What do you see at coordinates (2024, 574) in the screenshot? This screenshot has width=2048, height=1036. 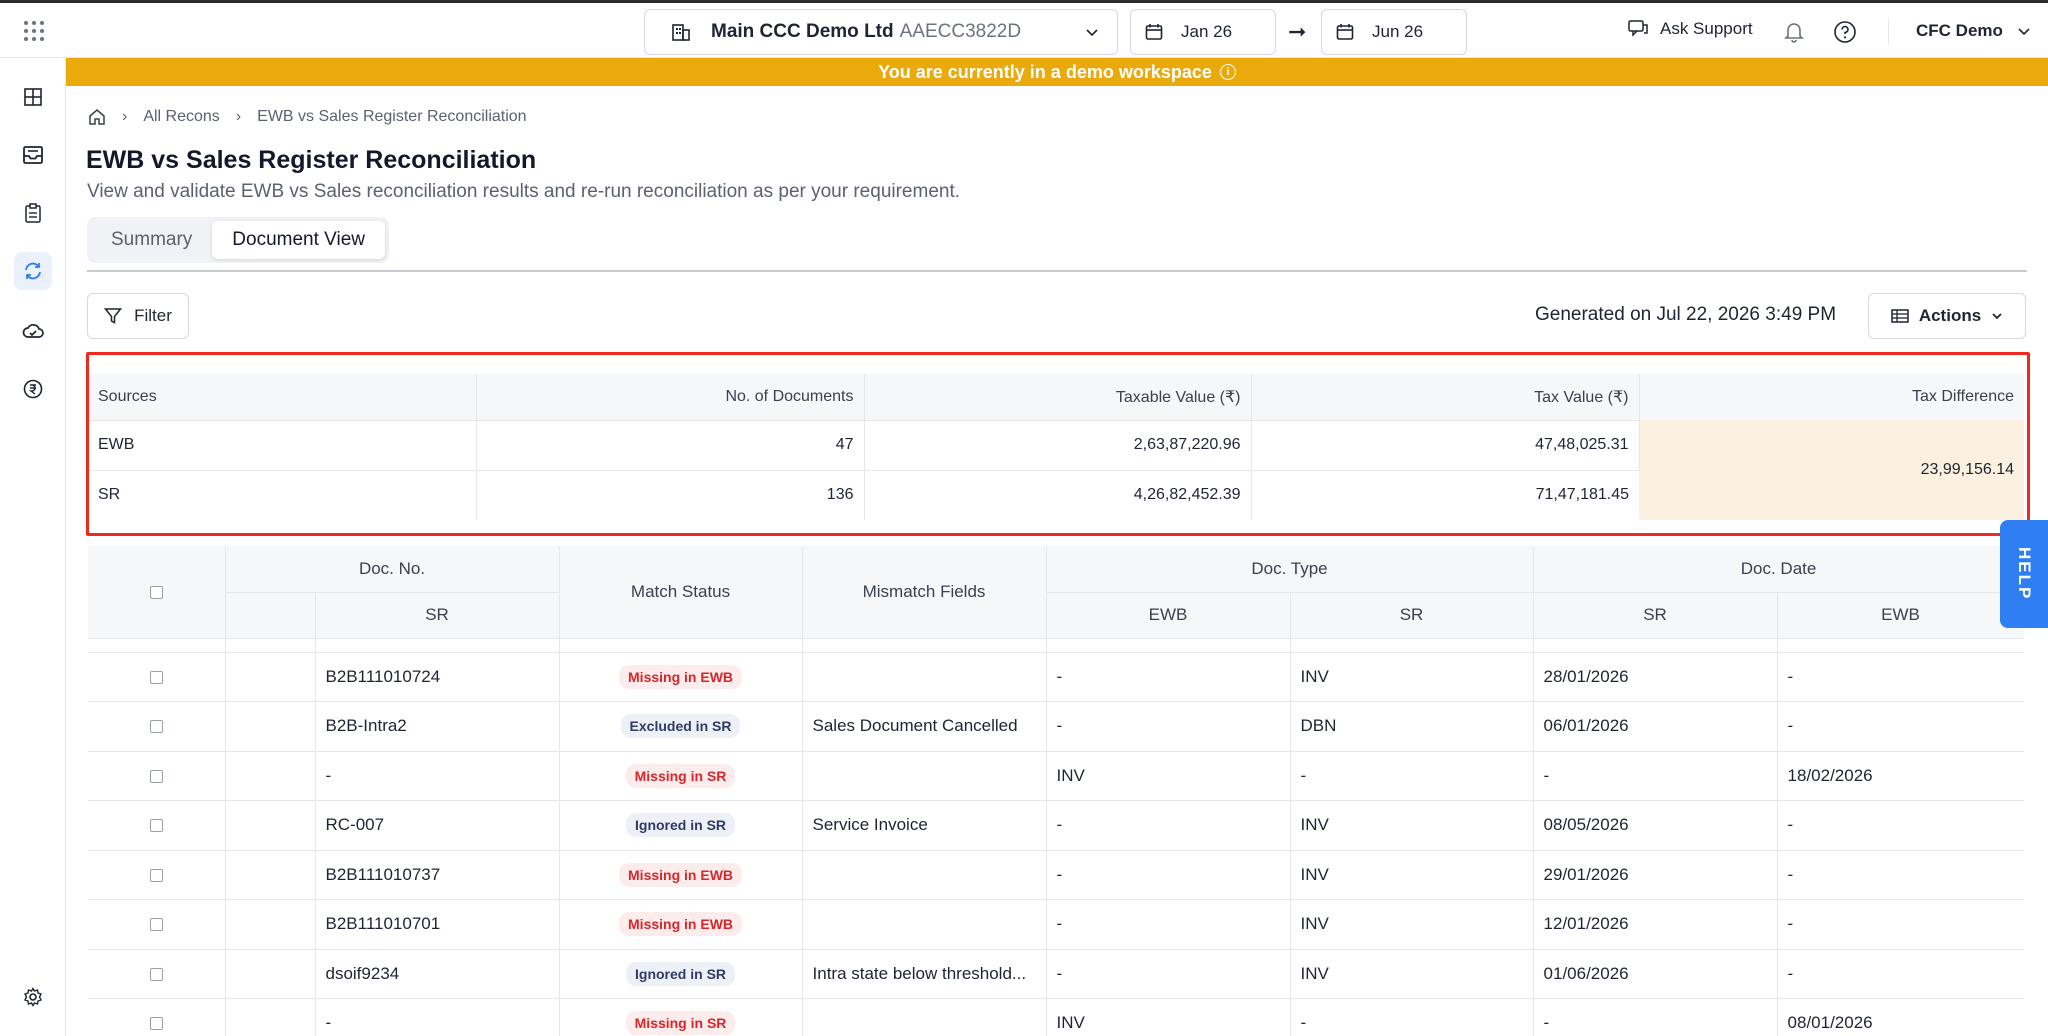 I see `help-button: HELP` at bounding box center [2024, 574].